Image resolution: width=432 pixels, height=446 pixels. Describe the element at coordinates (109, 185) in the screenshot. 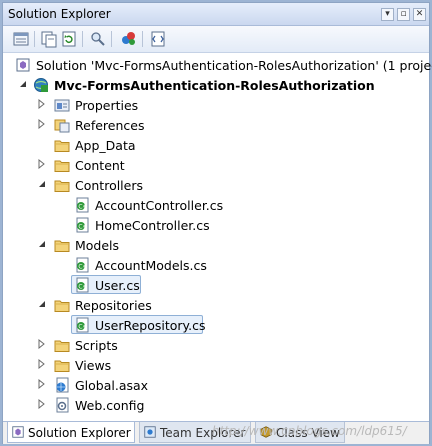

I see `tree-item-label: Controllers` at that location.